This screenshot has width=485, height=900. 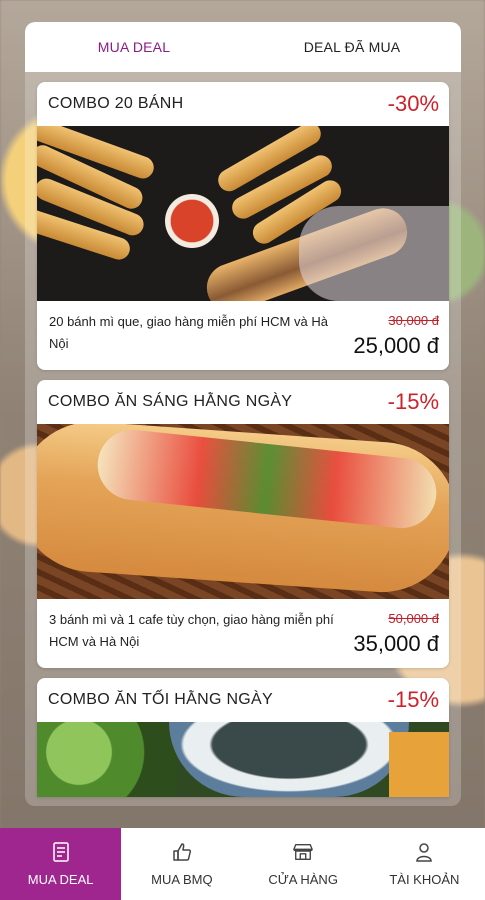 I want to click on nav-label: MUA BMQ, so click(x=182, y=879).